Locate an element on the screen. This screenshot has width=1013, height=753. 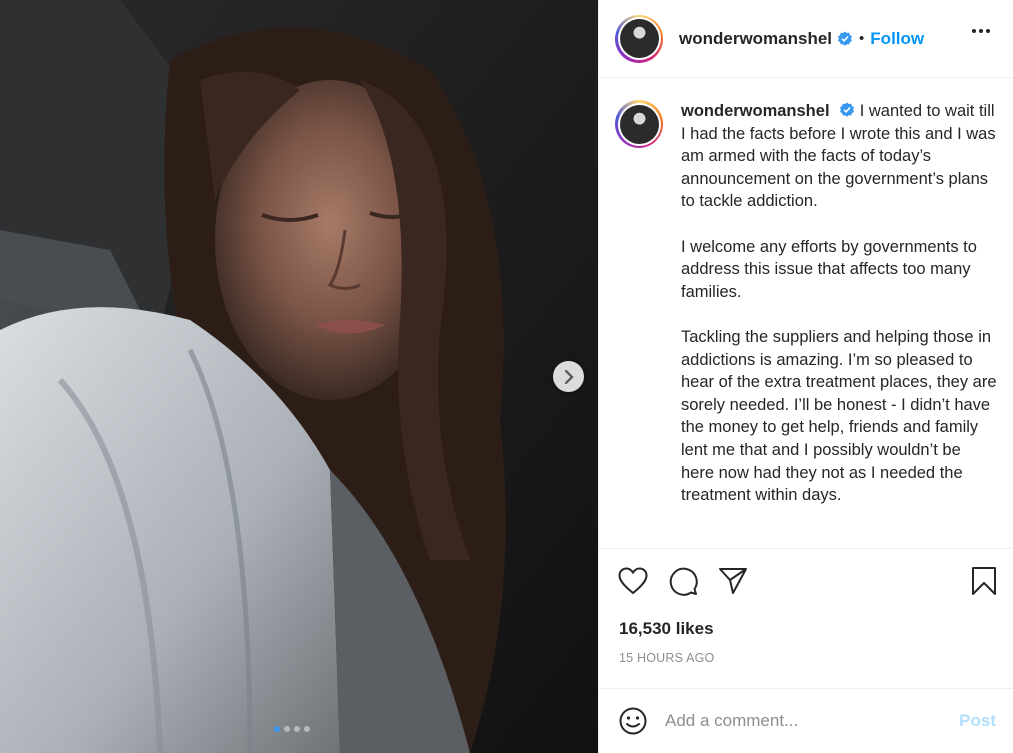
comment-input is located at coordinates (812, 721).